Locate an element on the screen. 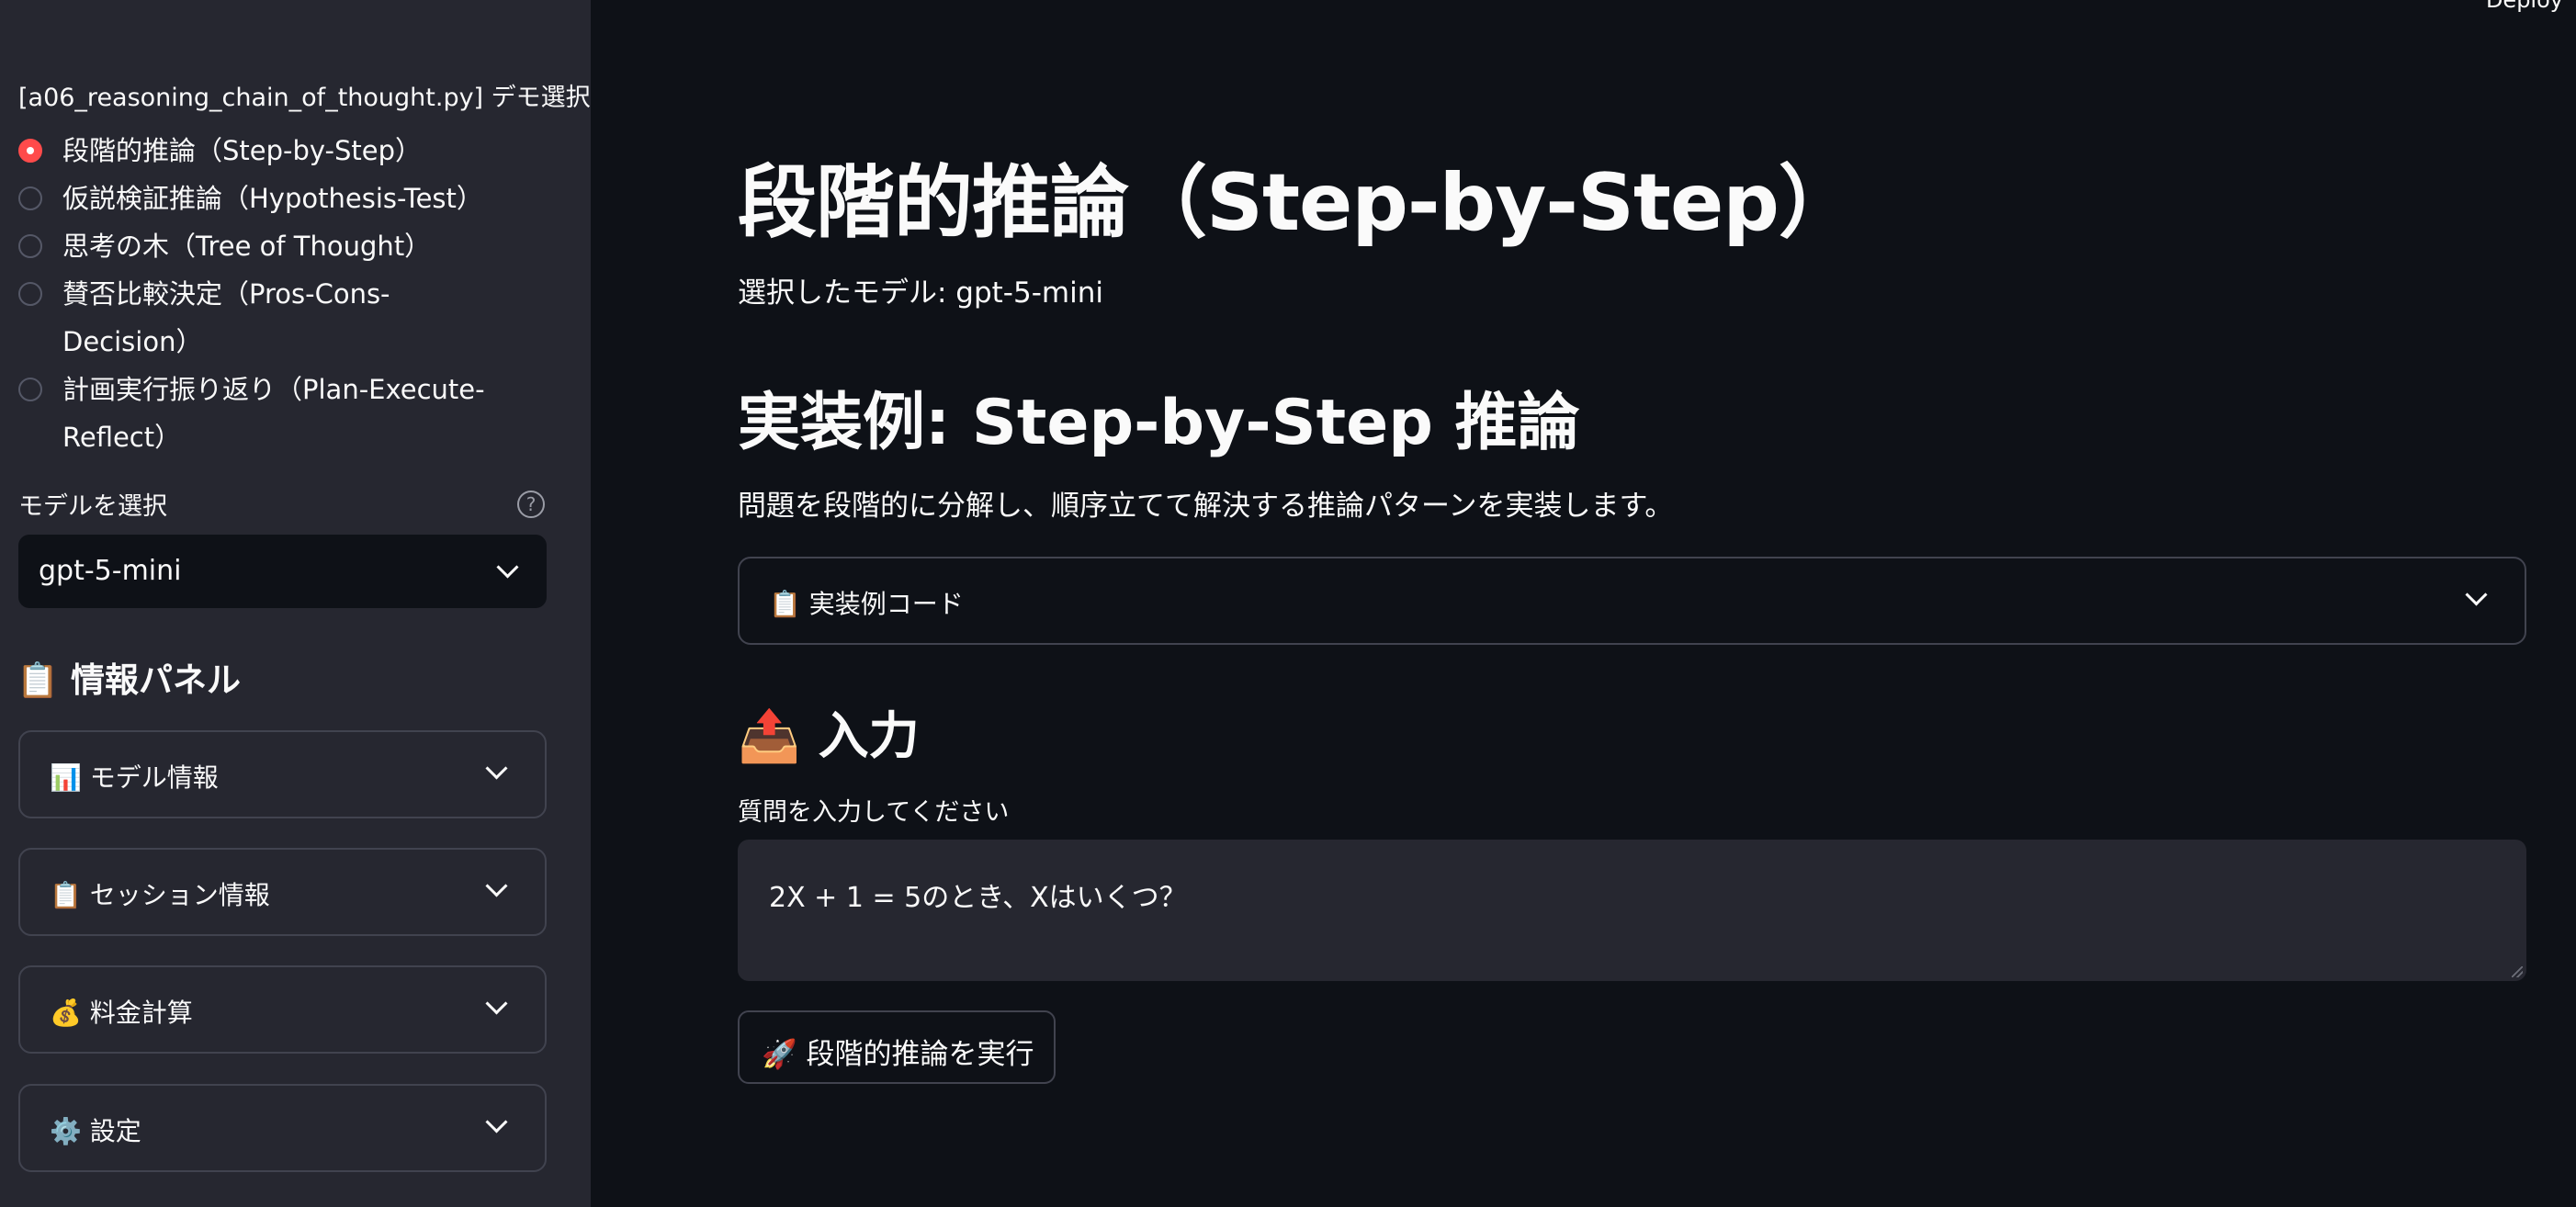 This screenshot has height=1207, width=2576. expander-label: 📋 セッション情報 is located at coordinates (160, 893).